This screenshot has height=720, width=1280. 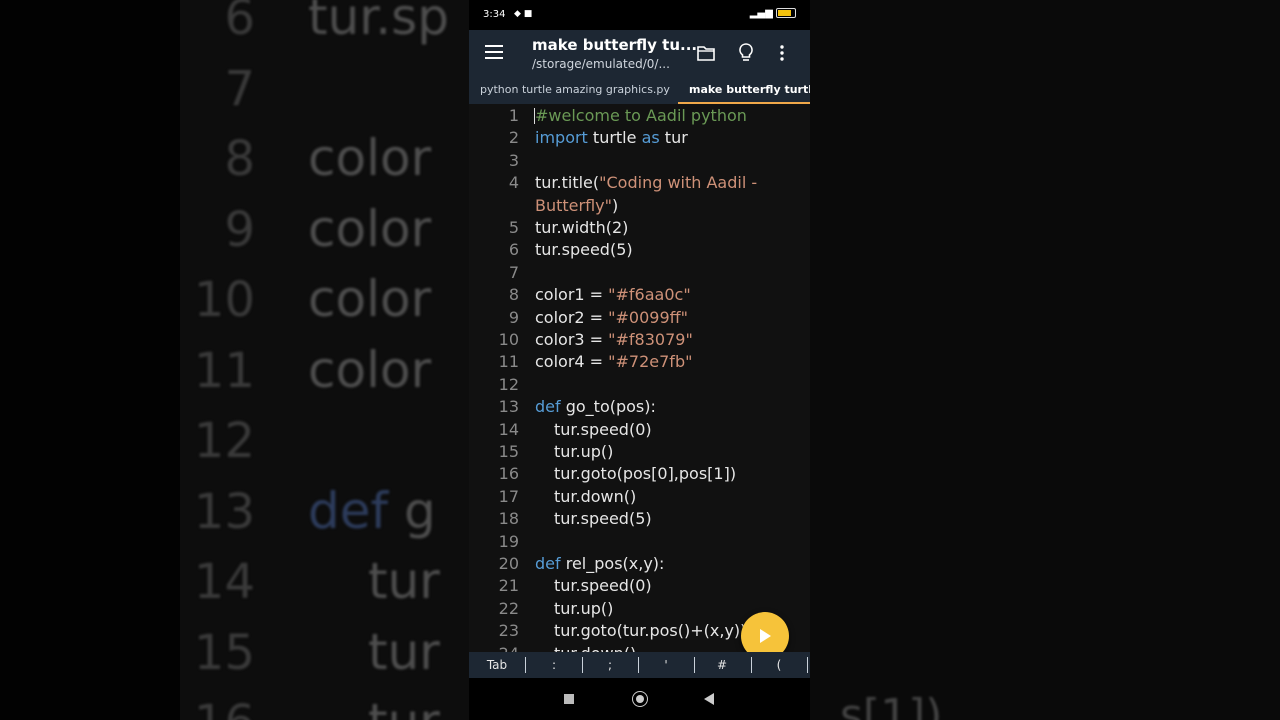 I want to click on key-quote: ', so click(x=666, y=665).